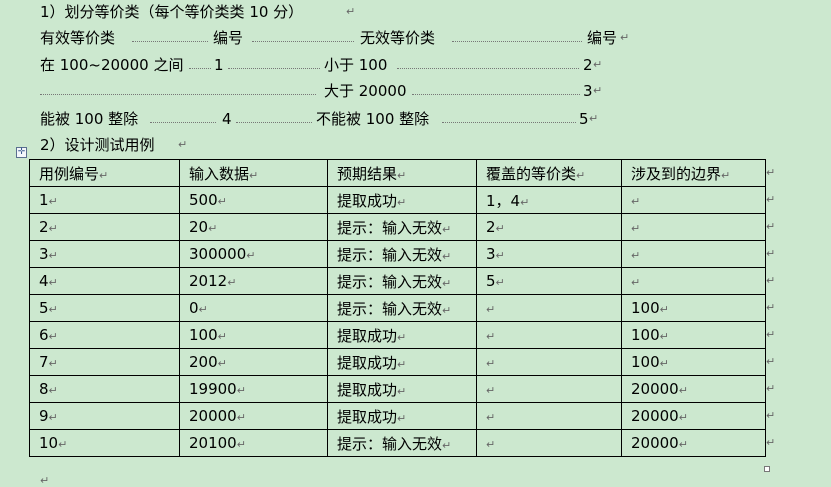  What do you see at coordinates (203, 335) in the screenshot?
I see `cell-text: 100` at bounding box center [203, 335].